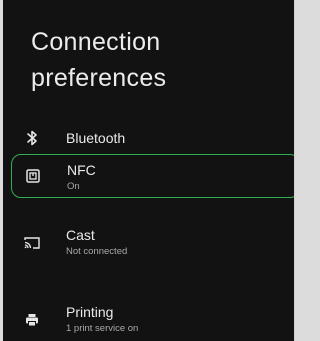 The width and height of the screenshot is (320, 341). I want to click on list-item-nfc: NFC On, so click(152, 176).